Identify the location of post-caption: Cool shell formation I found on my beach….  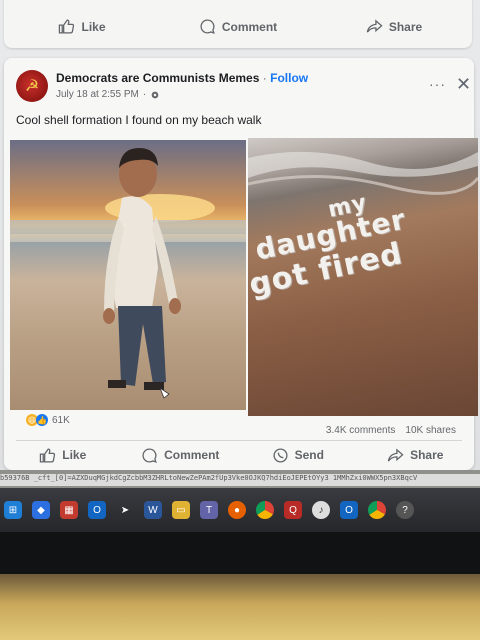
(139, 120).